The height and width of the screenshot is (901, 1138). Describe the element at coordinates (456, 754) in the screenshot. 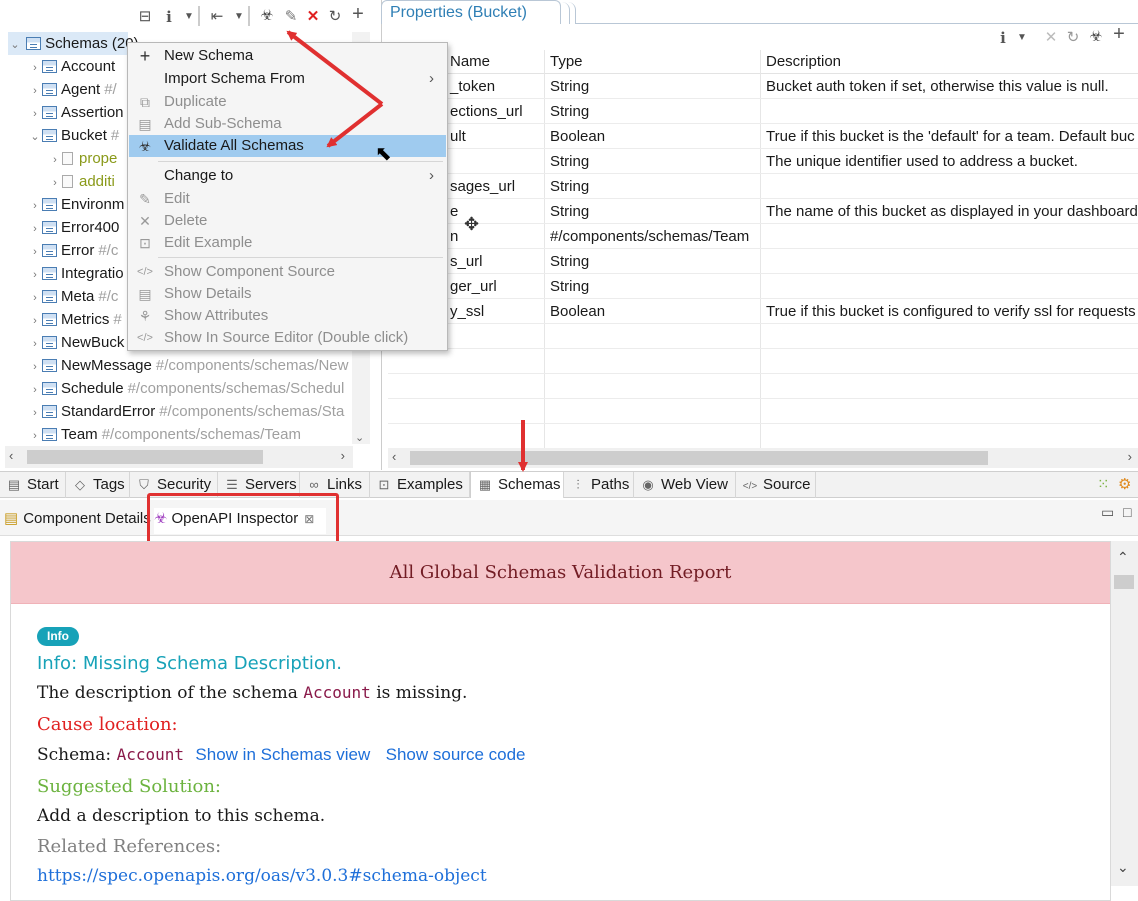

I see `show-source-code-link: Show source code` at that location.